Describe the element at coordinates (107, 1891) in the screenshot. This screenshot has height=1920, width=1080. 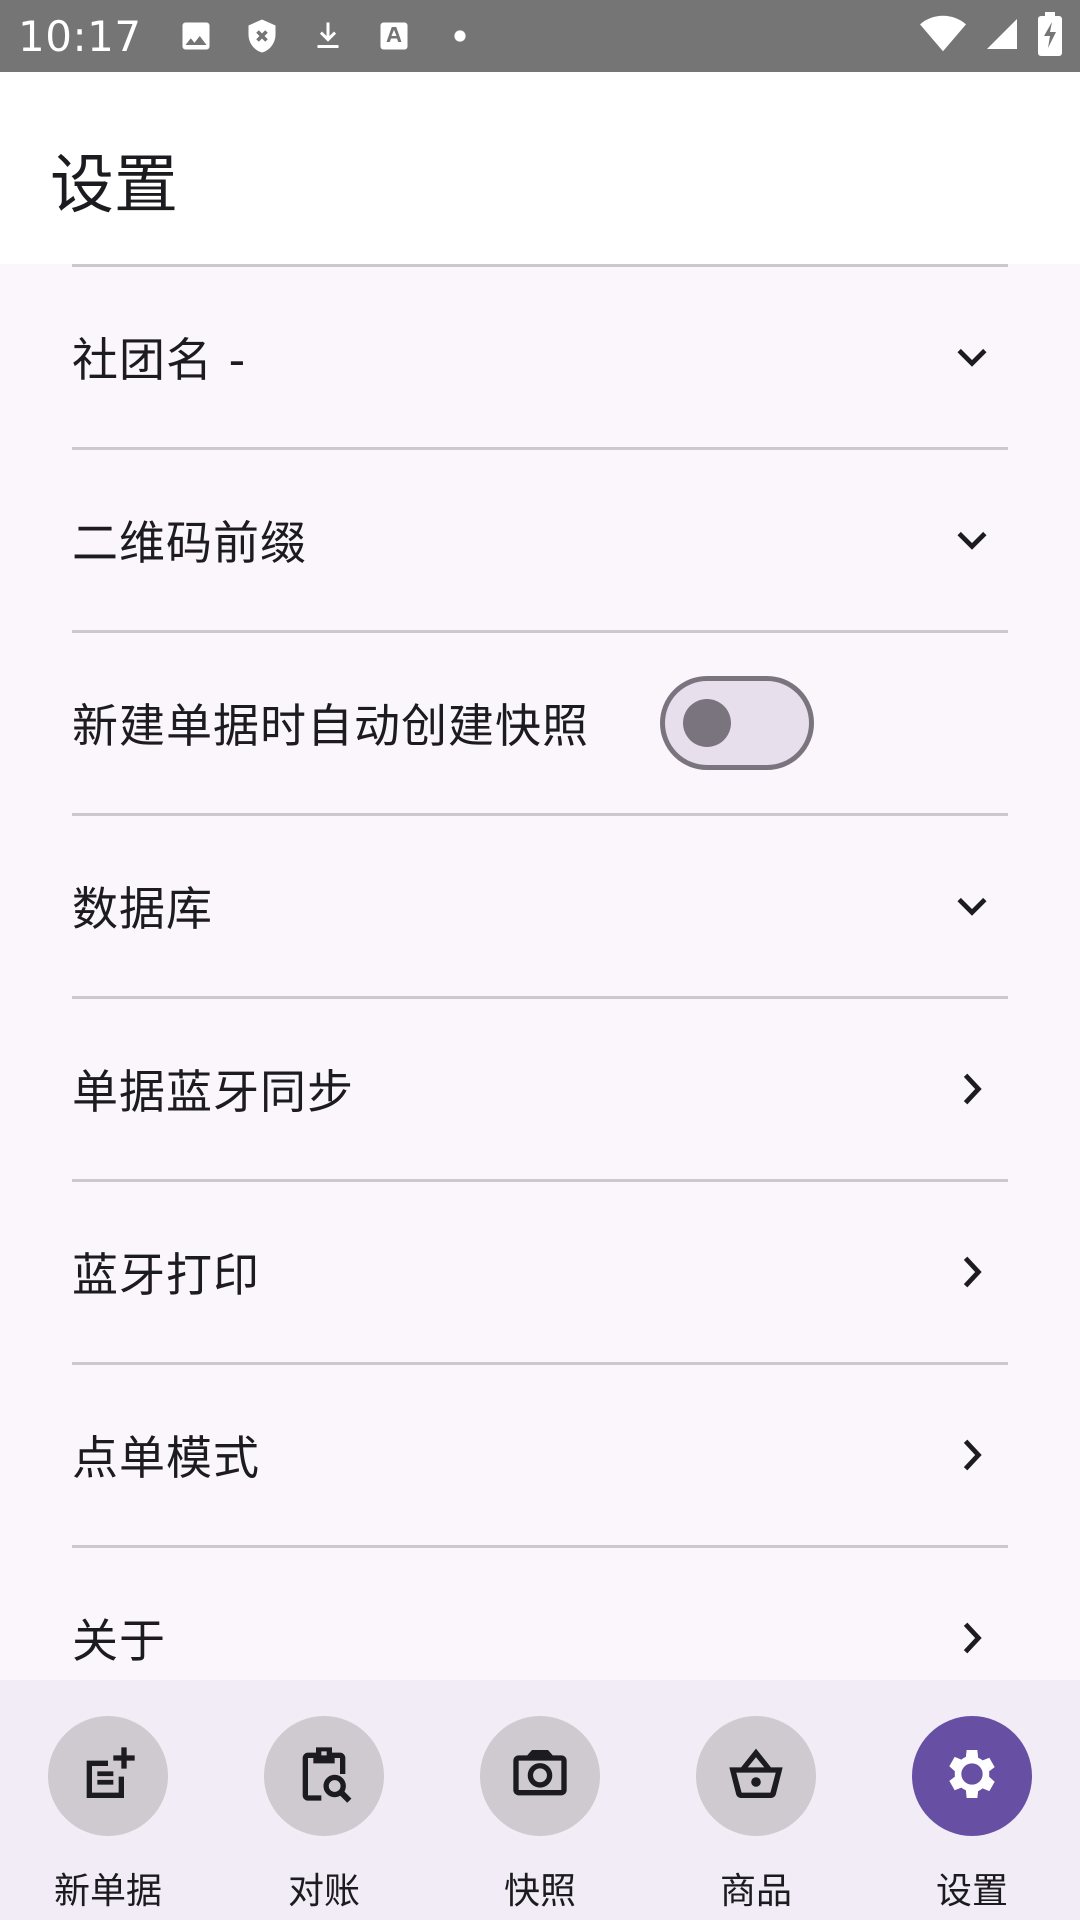
I see `nav-label: 新单据` at that location.